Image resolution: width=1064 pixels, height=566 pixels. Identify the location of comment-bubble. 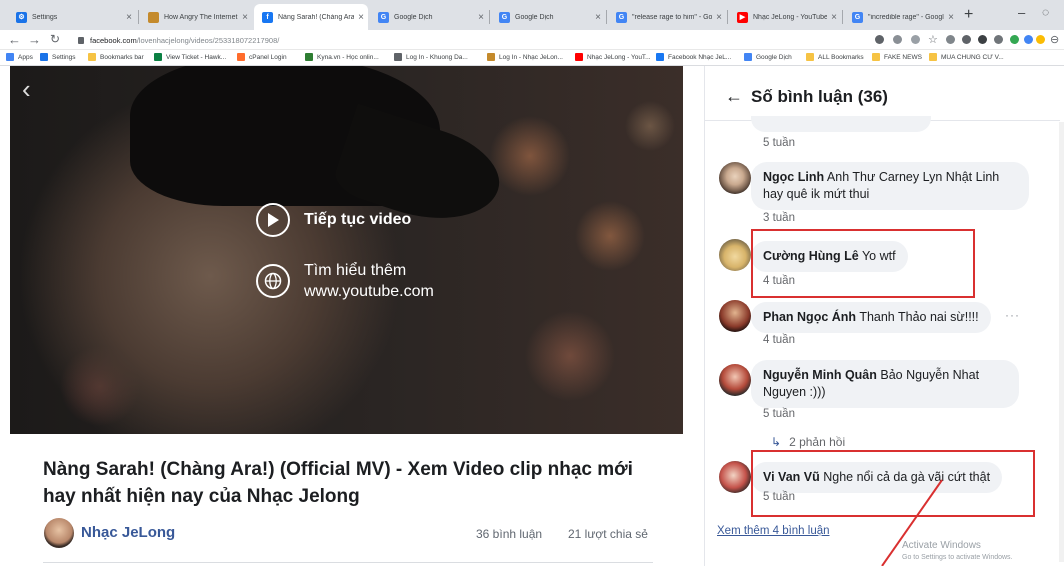
(841, 124).